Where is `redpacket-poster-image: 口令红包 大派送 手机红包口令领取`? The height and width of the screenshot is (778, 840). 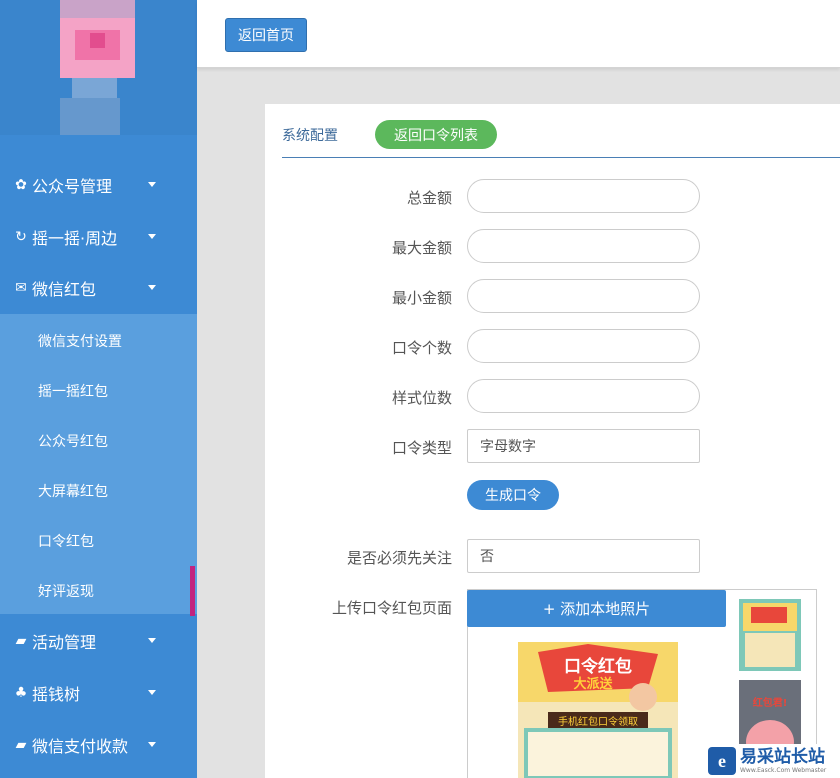
redpacket-poster-image: 口令红包 大派送 手机红包口令领取 is located at coordinates (598, 710).